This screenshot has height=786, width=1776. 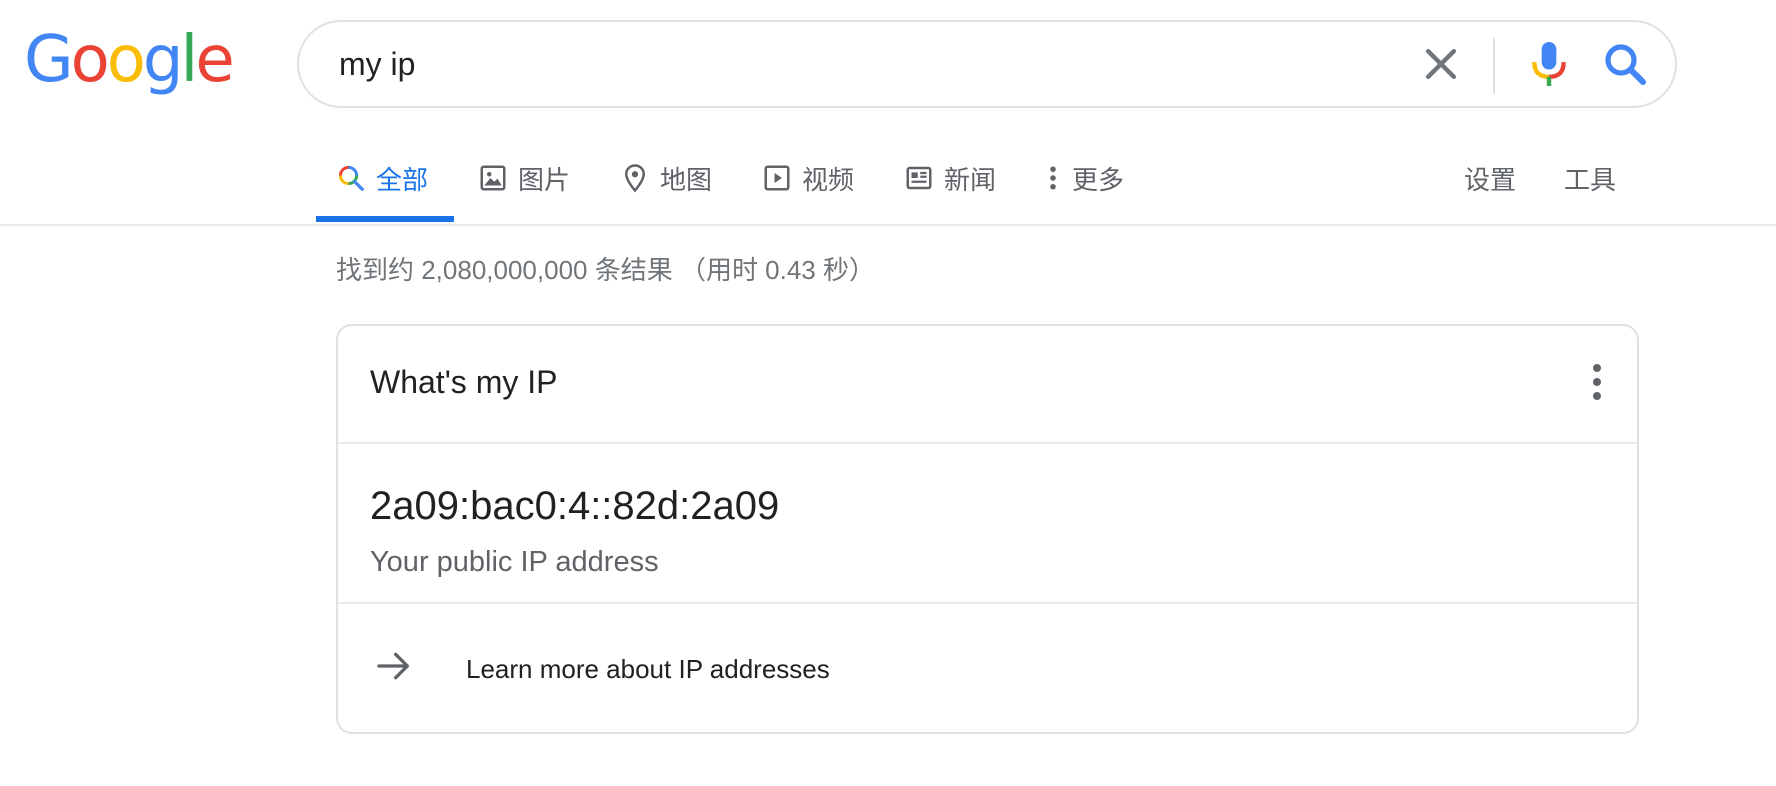 I want to click on active-tab-indicator, so click(x=385, y=219).